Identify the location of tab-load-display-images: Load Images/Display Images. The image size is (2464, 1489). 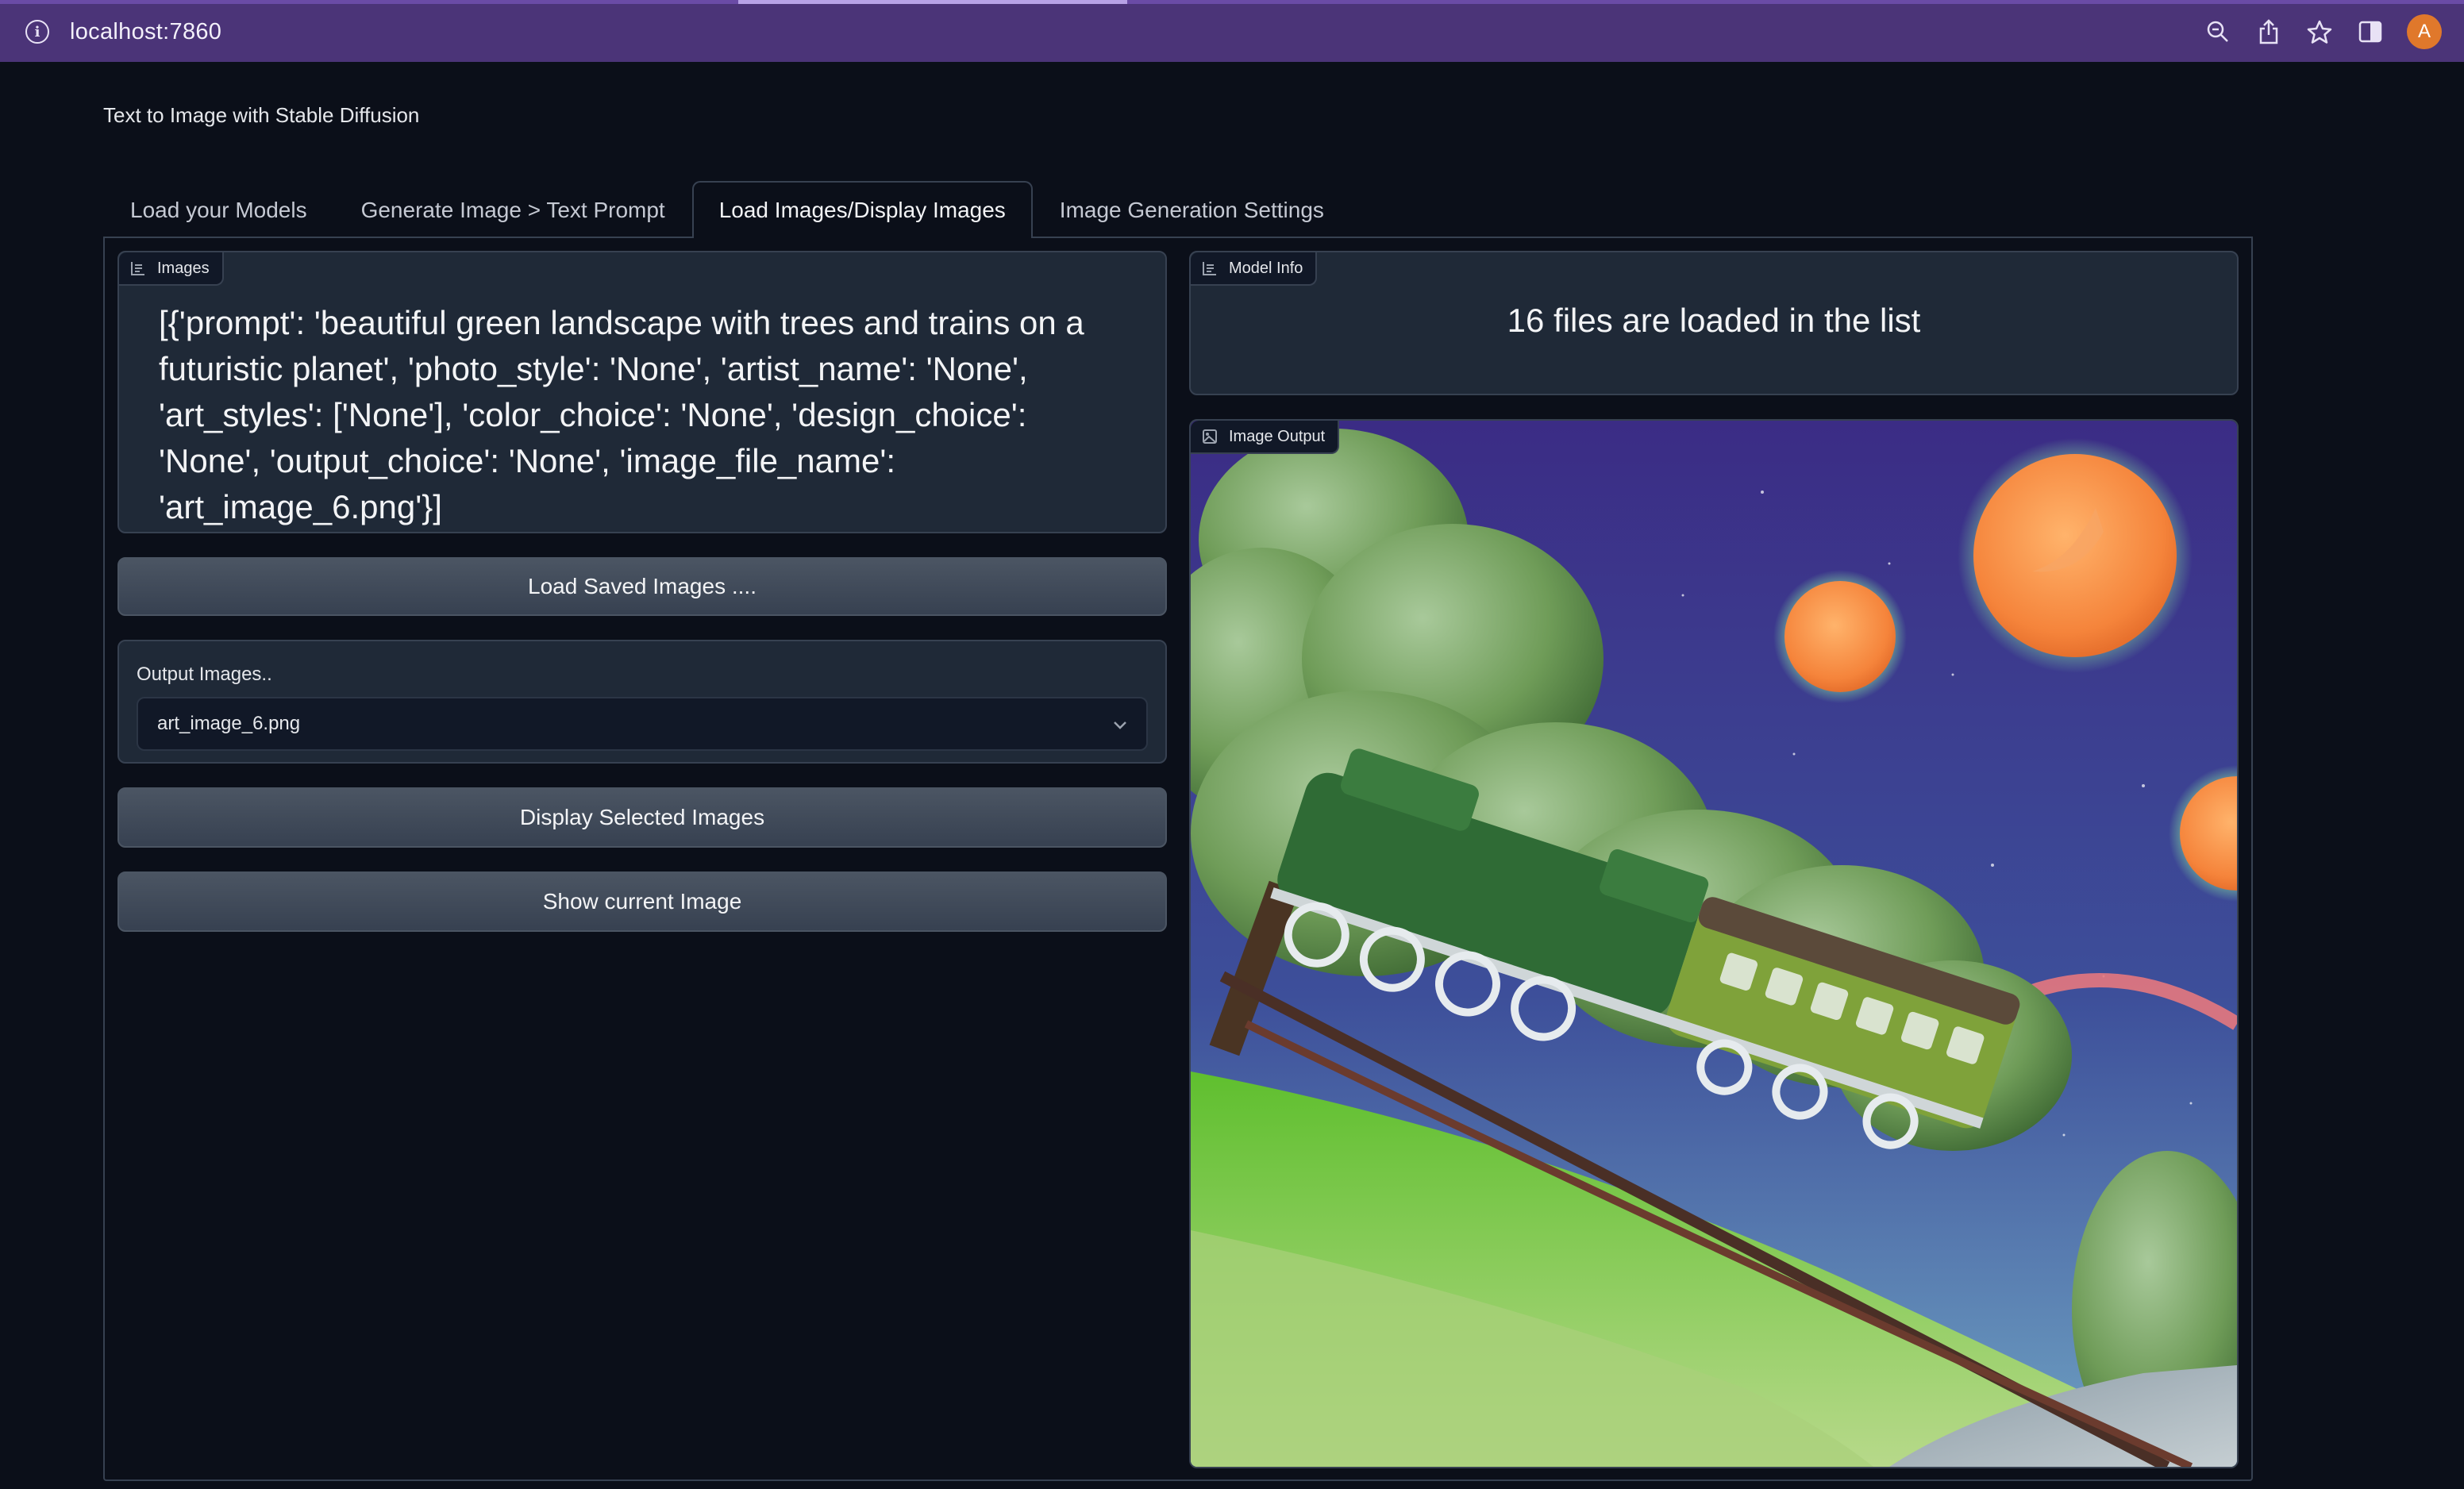
(862, 209).